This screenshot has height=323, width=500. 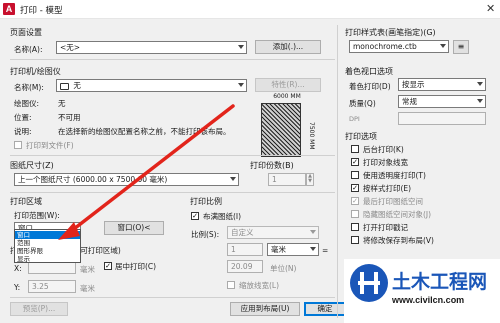 What do you see at coordinates (151, 169) in the screenshot?
I see `arrow-shaft` at bounding box center [151, 169].